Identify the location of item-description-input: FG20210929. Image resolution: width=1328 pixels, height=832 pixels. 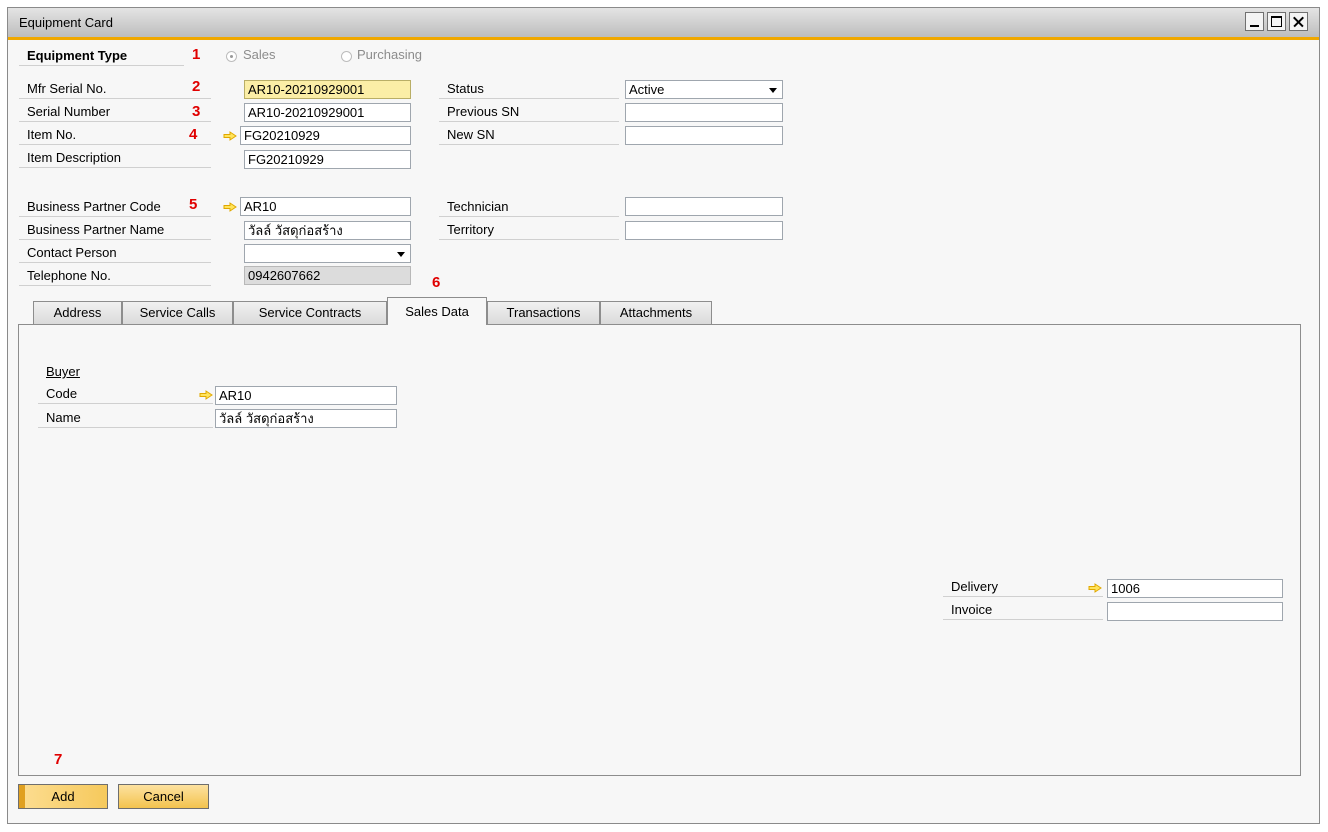
(327, 159).